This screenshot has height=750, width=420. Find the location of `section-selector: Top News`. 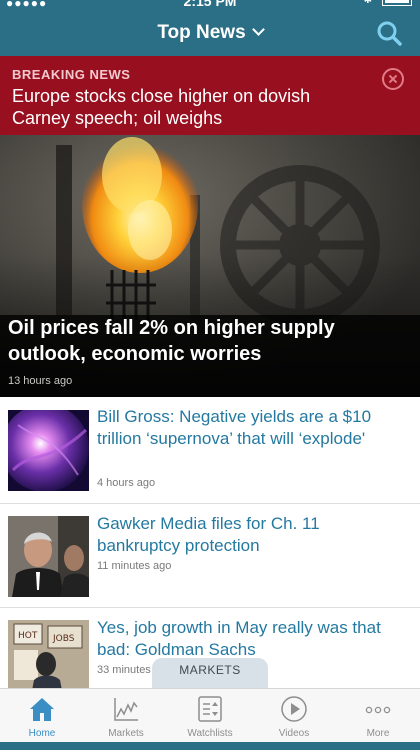

section-selector: Top News is located at coordinates (210, 33).